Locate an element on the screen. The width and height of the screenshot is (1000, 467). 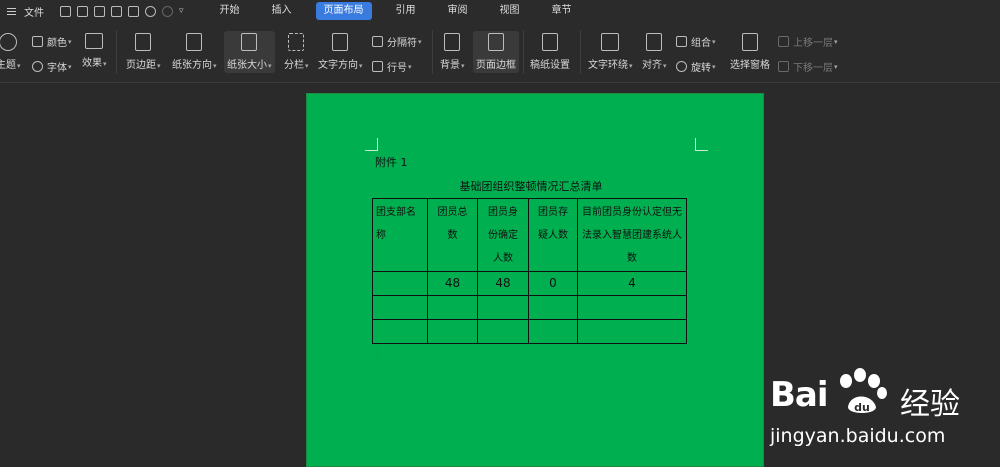
print-icon is located at coordinates (116, 11).